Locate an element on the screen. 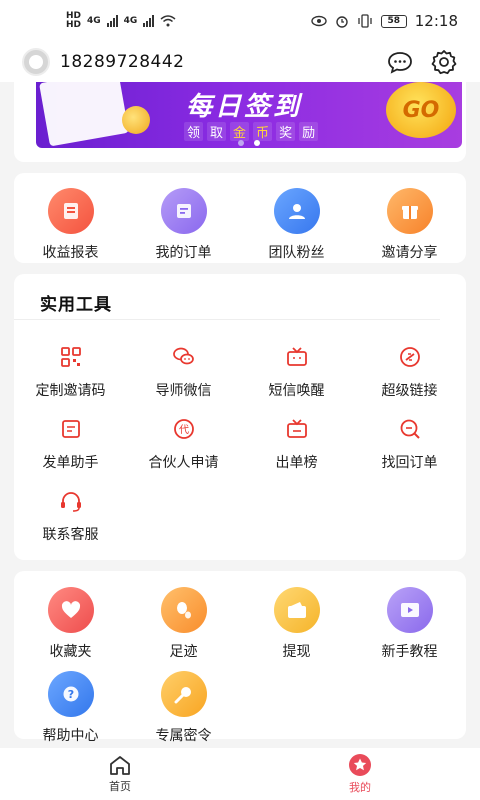 Image resolution: width=480 pixels, height=800 pixels. system-indicators: 58 12:18 is located at coordinates (384, 21).